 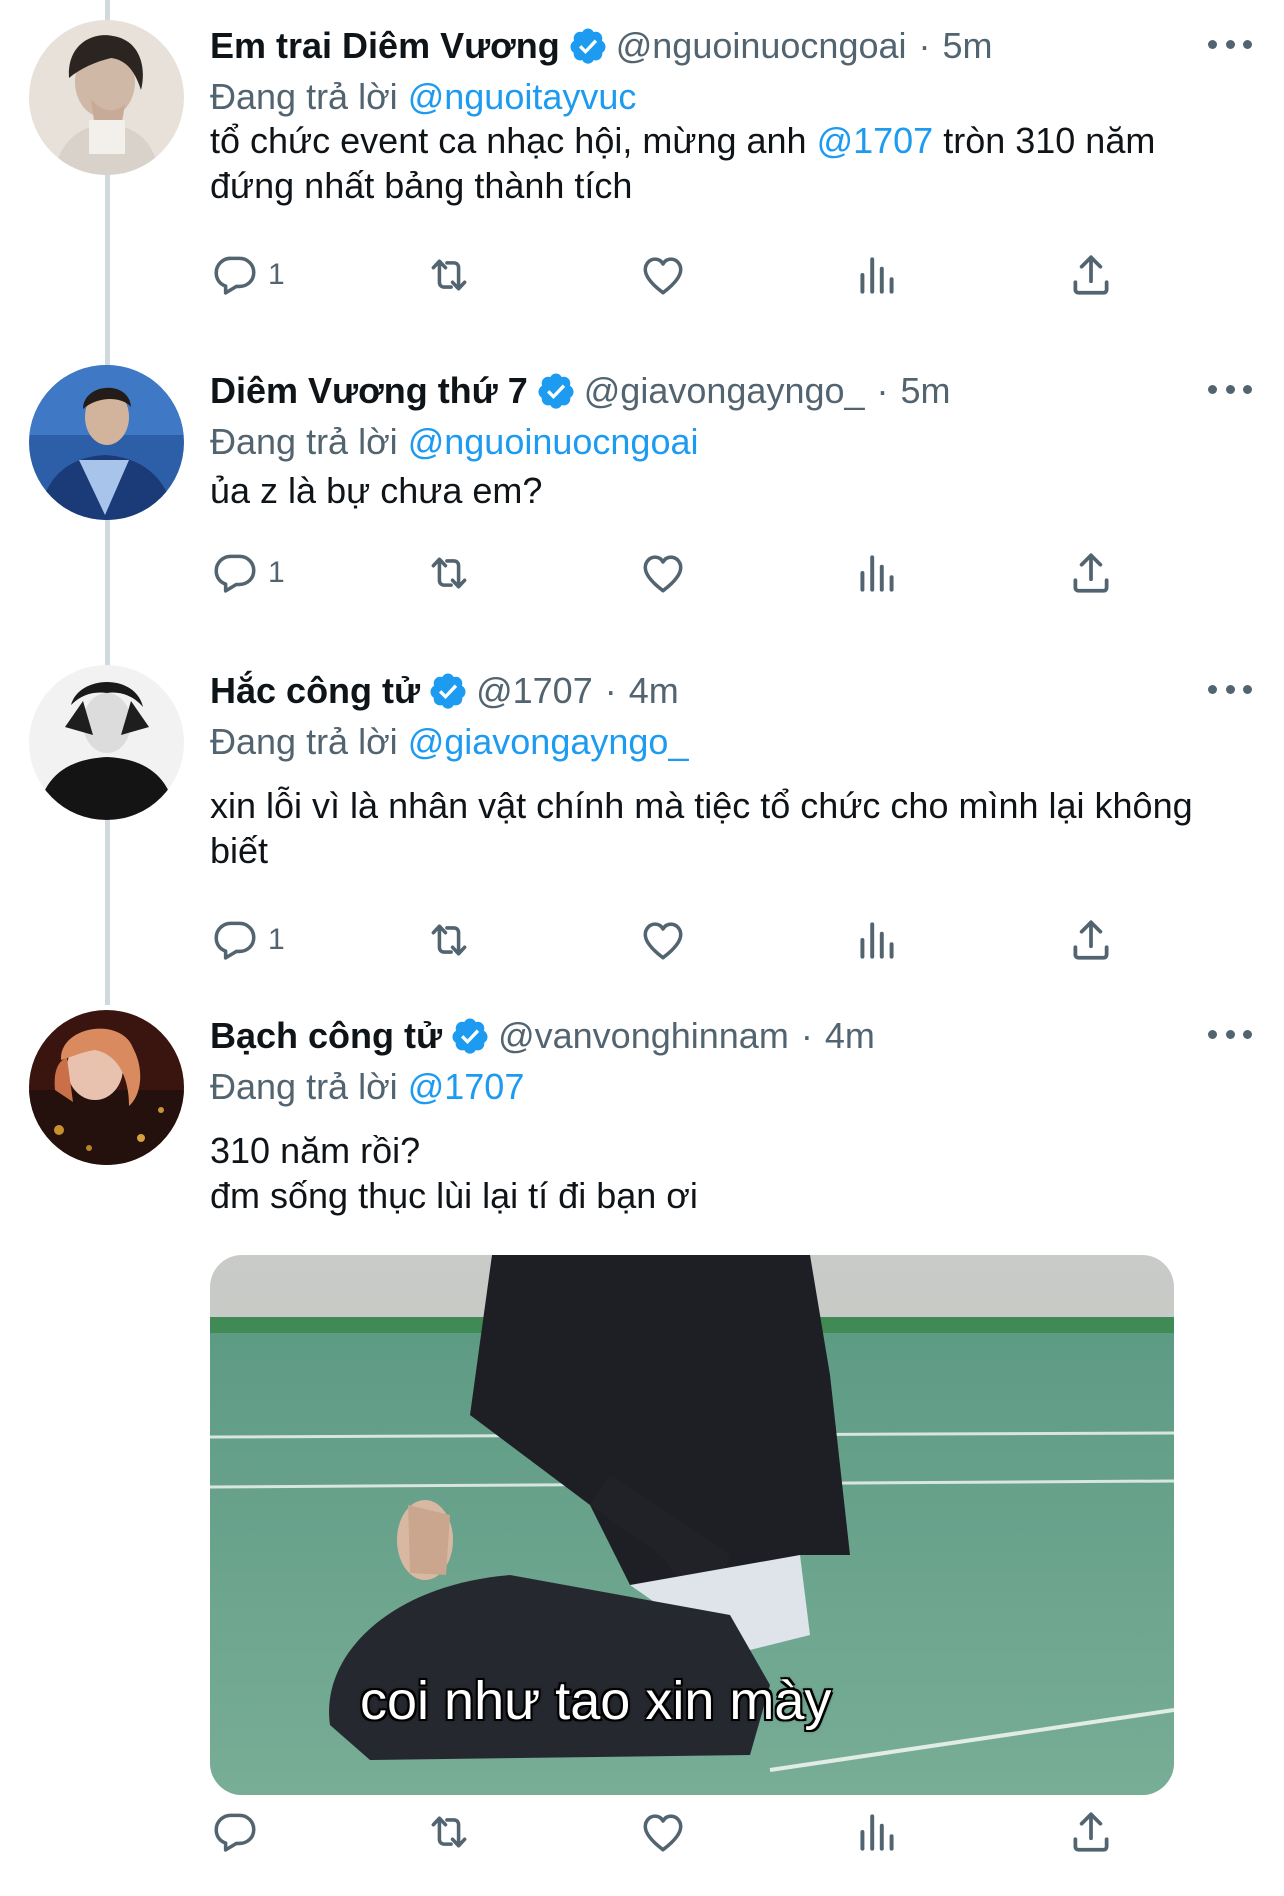 I want to click on display-name: Diêm Vương thứ 7, so click(x=369, y=391).